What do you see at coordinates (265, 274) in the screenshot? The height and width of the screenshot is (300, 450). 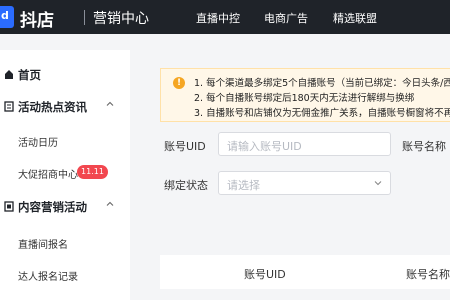 I see `column-header-uid: 账号UID` at bounding box center [265, 274].